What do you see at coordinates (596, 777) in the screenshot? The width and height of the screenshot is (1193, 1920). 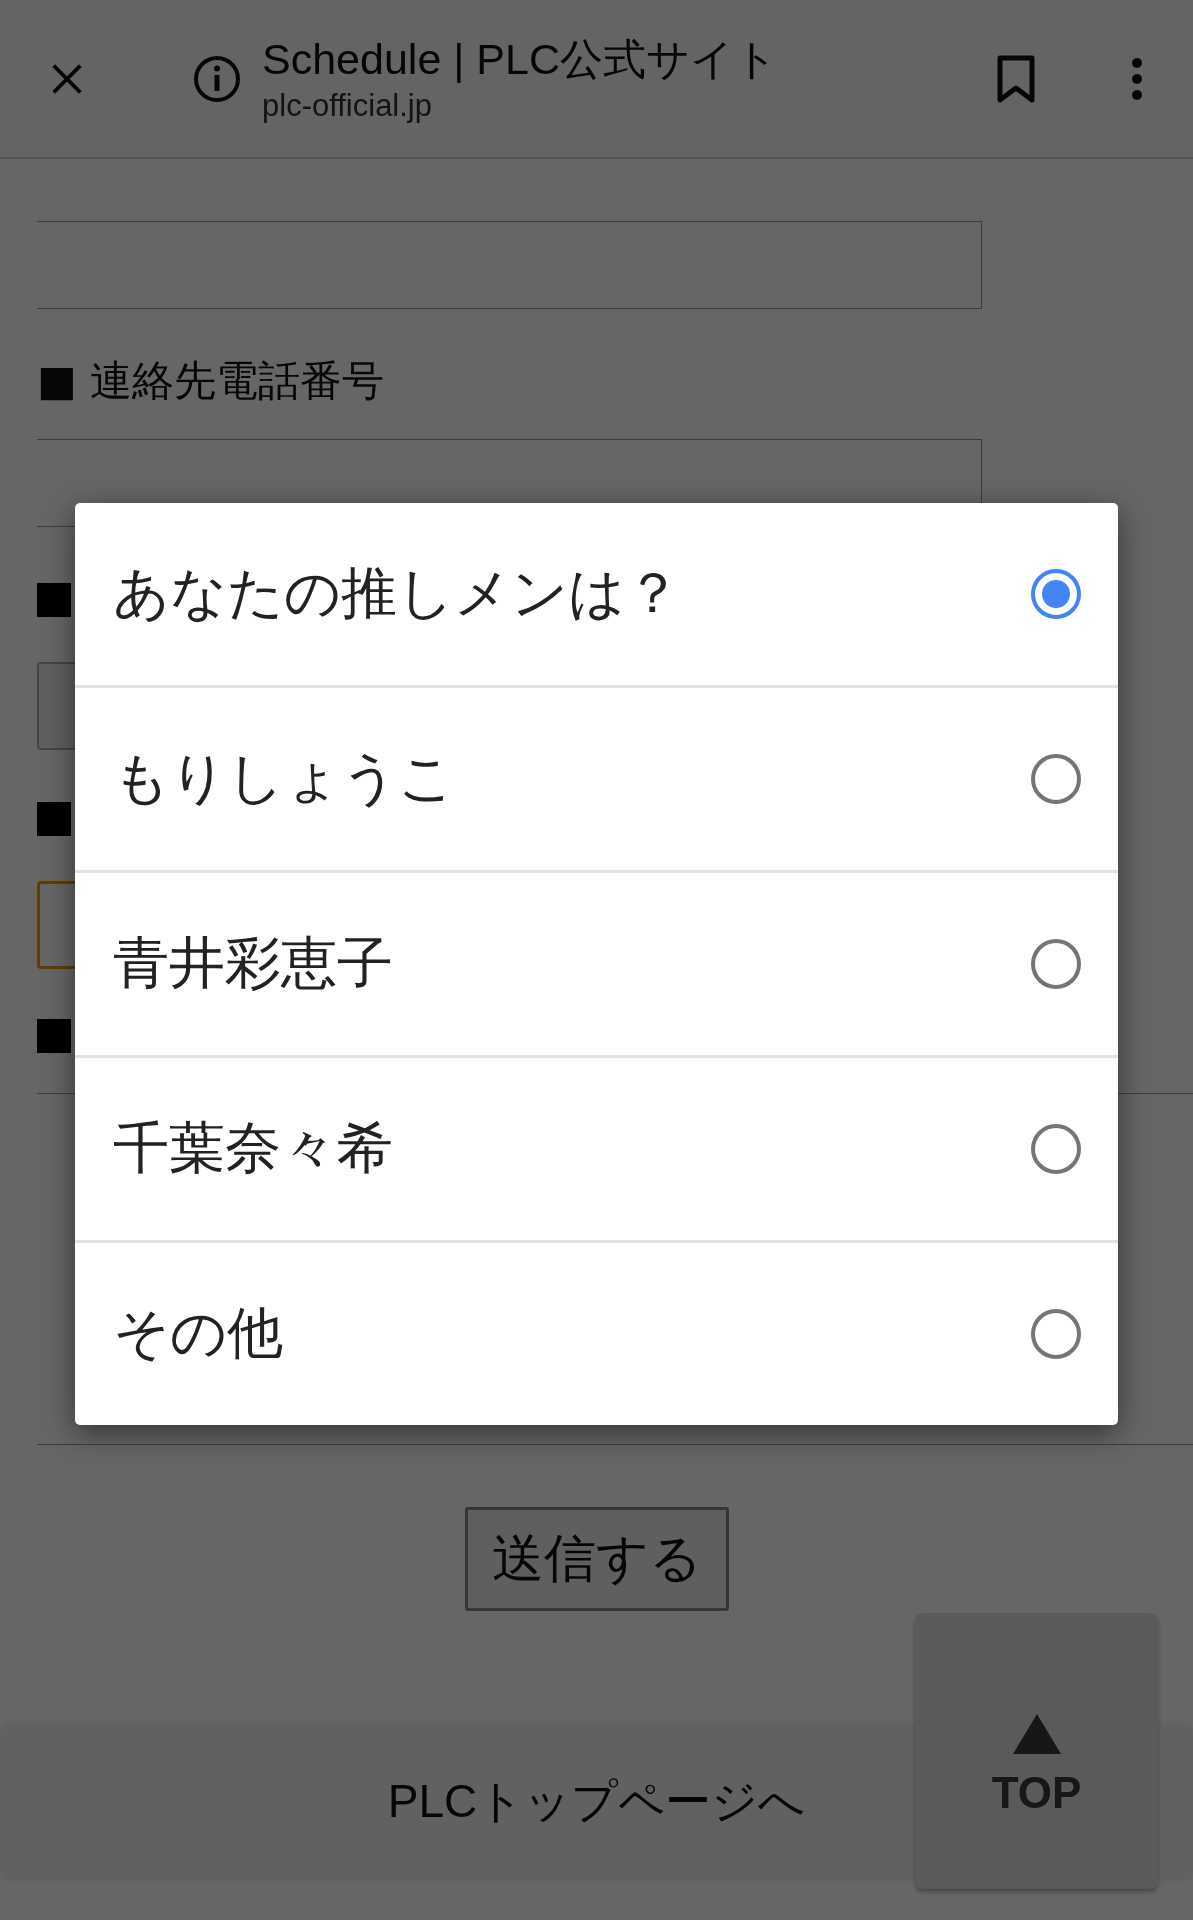 I see `option-item: もりしょうこ` at bounding box center [596, 777].